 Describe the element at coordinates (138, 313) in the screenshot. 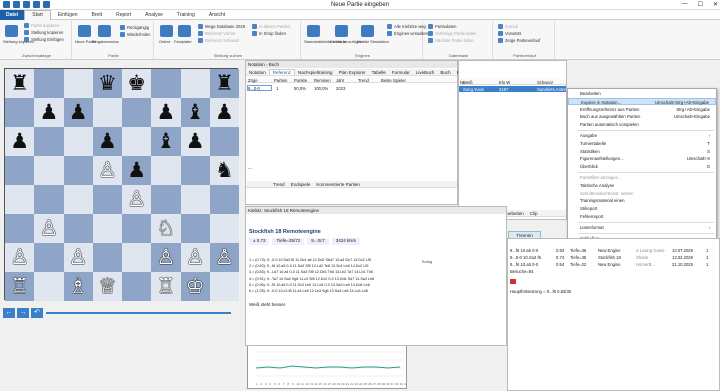

I see `move-slider` at that location.